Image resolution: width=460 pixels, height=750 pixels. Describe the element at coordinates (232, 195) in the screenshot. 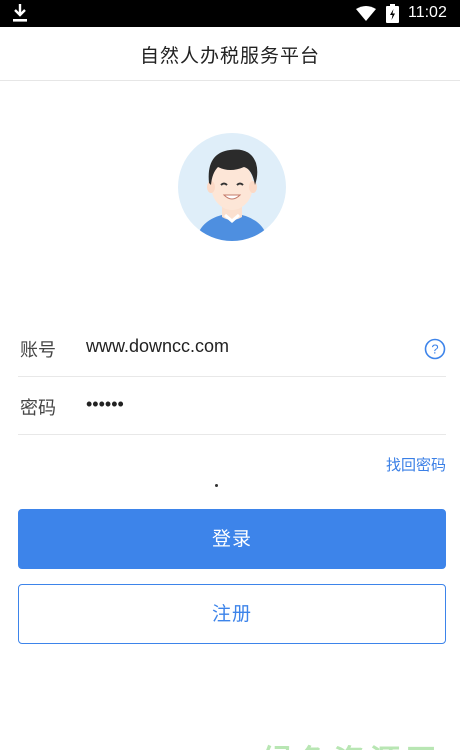

I see `avatar-illustration` at that location.